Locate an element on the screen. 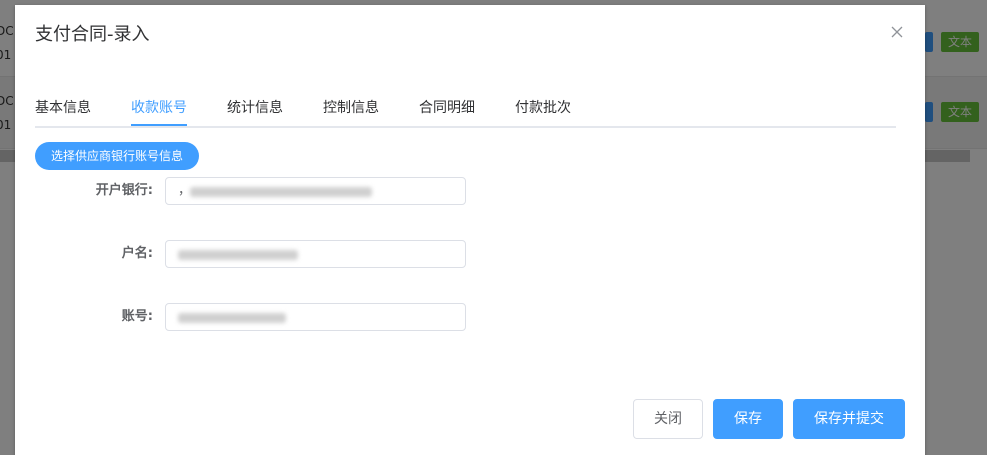  save-button: 保存 is located at coordinates (748, 419).